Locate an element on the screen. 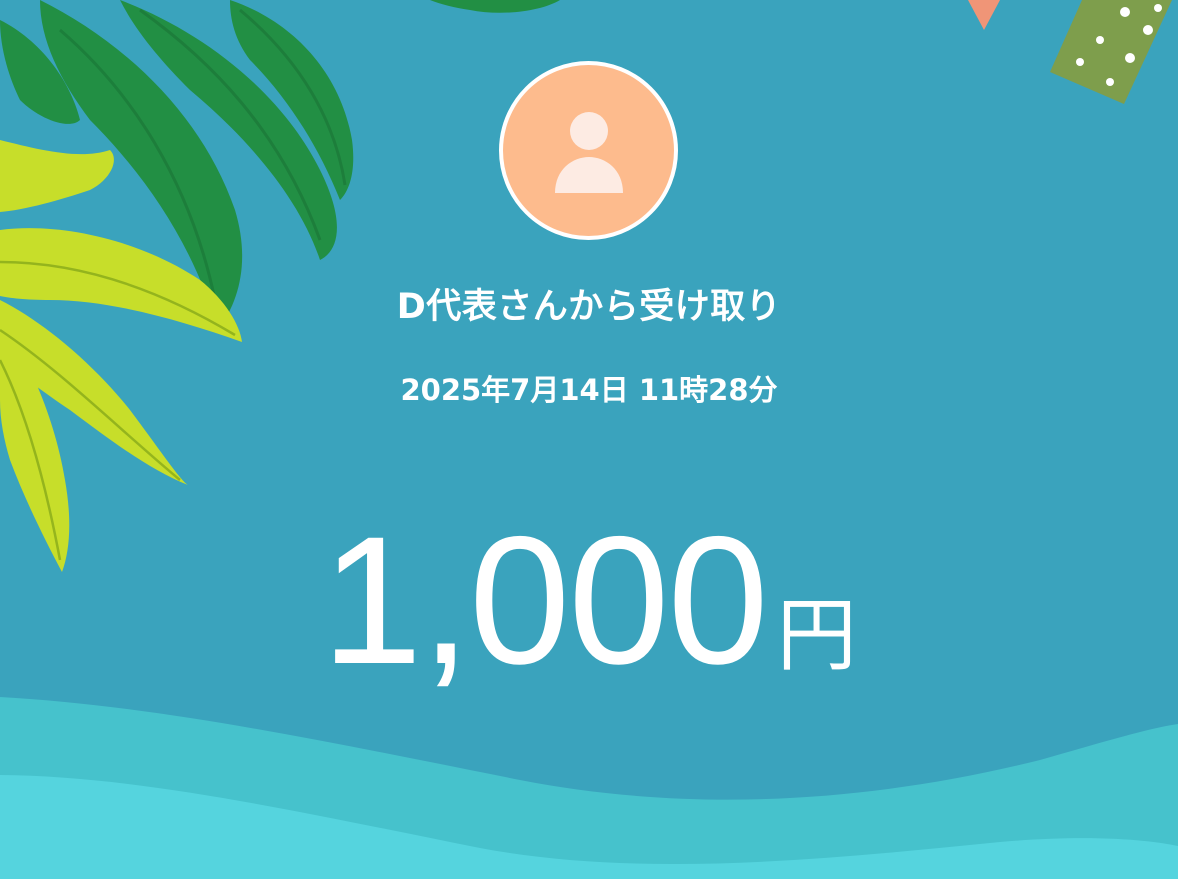 Image resolution: width=1178 pixels, height=879 pixels. currency-unit: 円 is located at coordinates (816, 635).